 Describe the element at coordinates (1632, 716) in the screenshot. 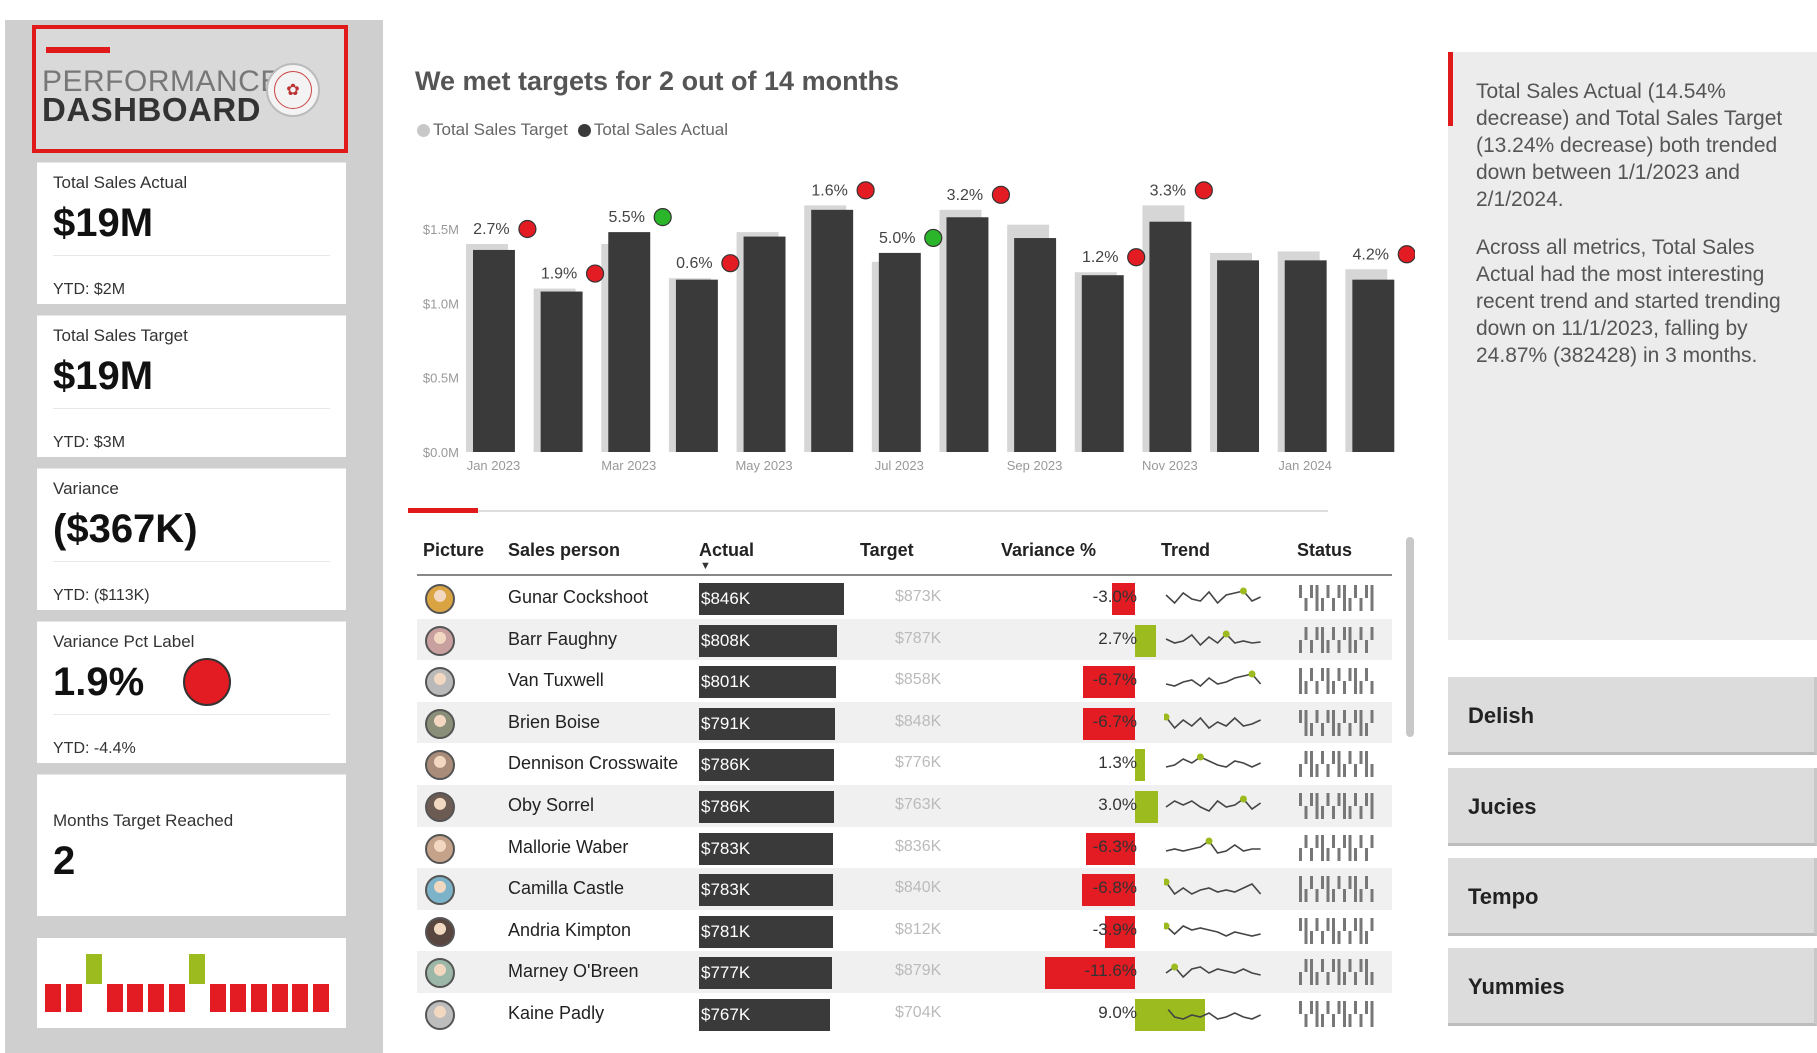

I see `brand-button-delish: Delish` at that location.